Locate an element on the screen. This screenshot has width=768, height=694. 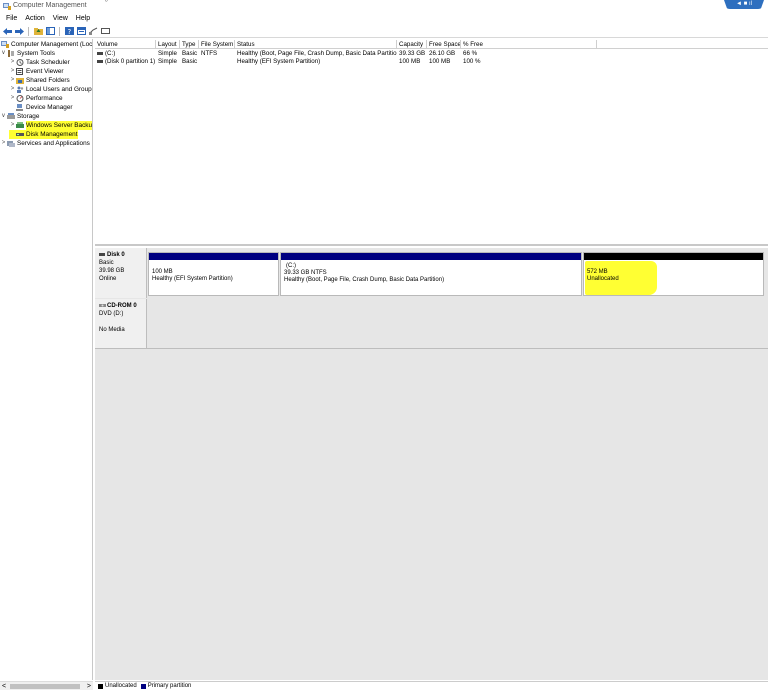
partition-size: 572 MB is located at coordinates (597, 272).